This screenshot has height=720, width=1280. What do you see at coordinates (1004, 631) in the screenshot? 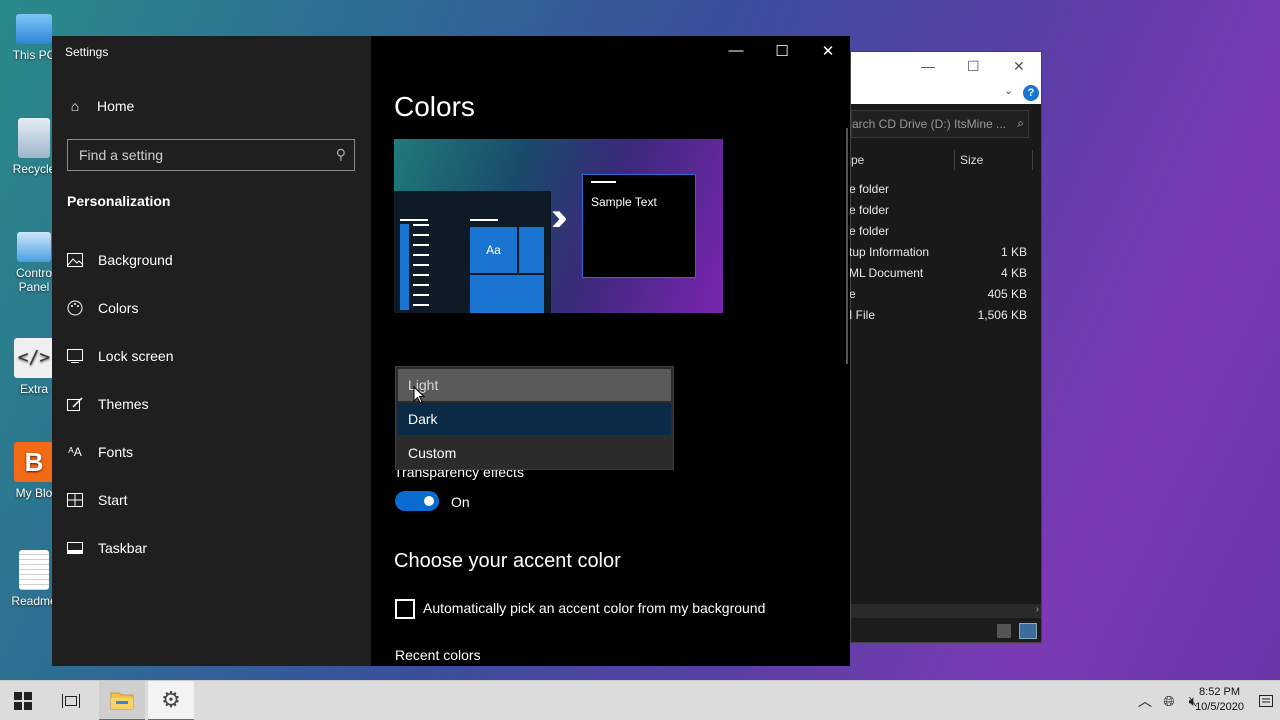
I see `details-view-icon` at bounding box center [1004, 631].